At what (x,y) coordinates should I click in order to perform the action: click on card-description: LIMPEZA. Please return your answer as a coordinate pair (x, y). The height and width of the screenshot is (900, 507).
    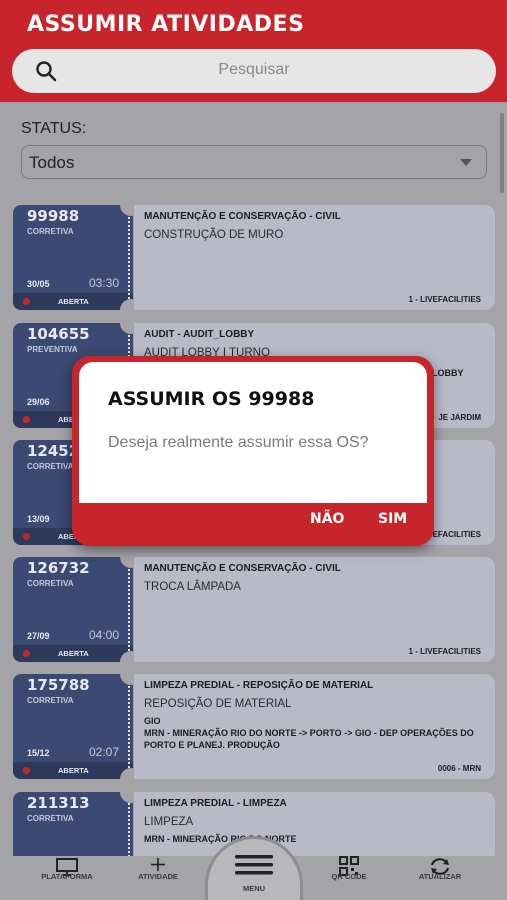
    Looking at the image, I should click on (169, 822).